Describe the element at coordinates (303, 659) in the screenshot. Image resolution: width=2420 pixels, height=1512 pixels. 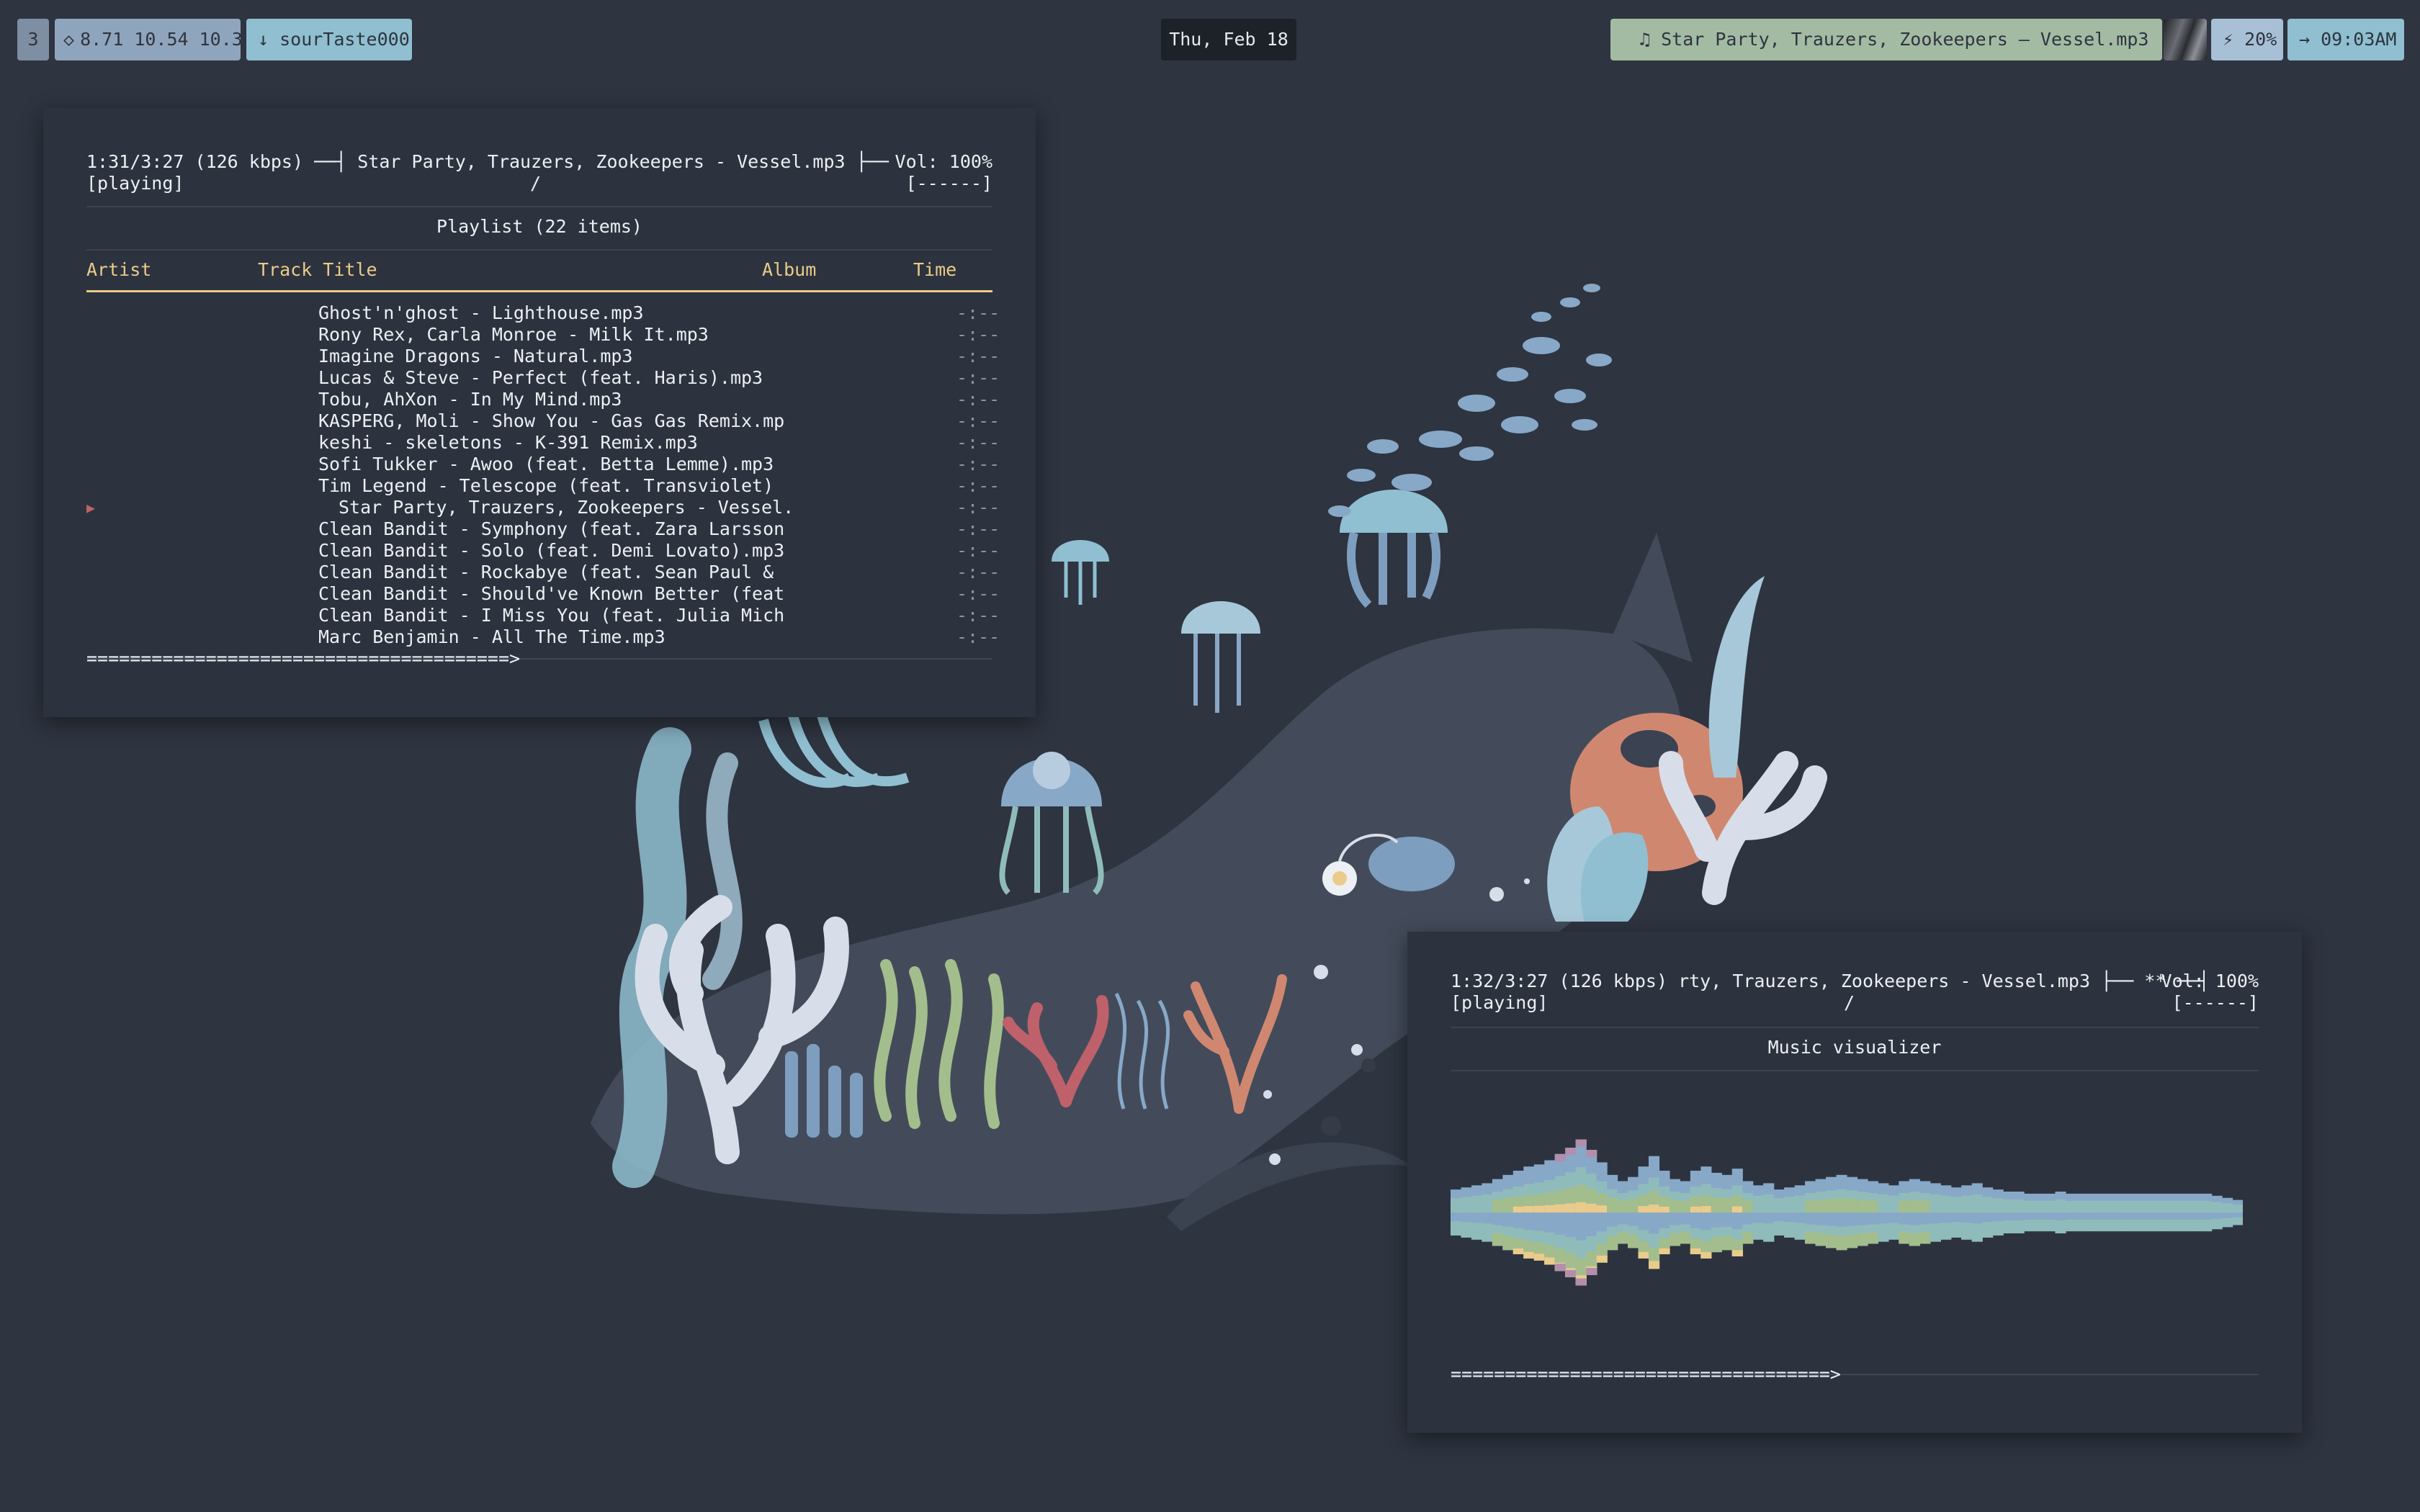
I see `seek-progress-bar: =======================================>` at that location.